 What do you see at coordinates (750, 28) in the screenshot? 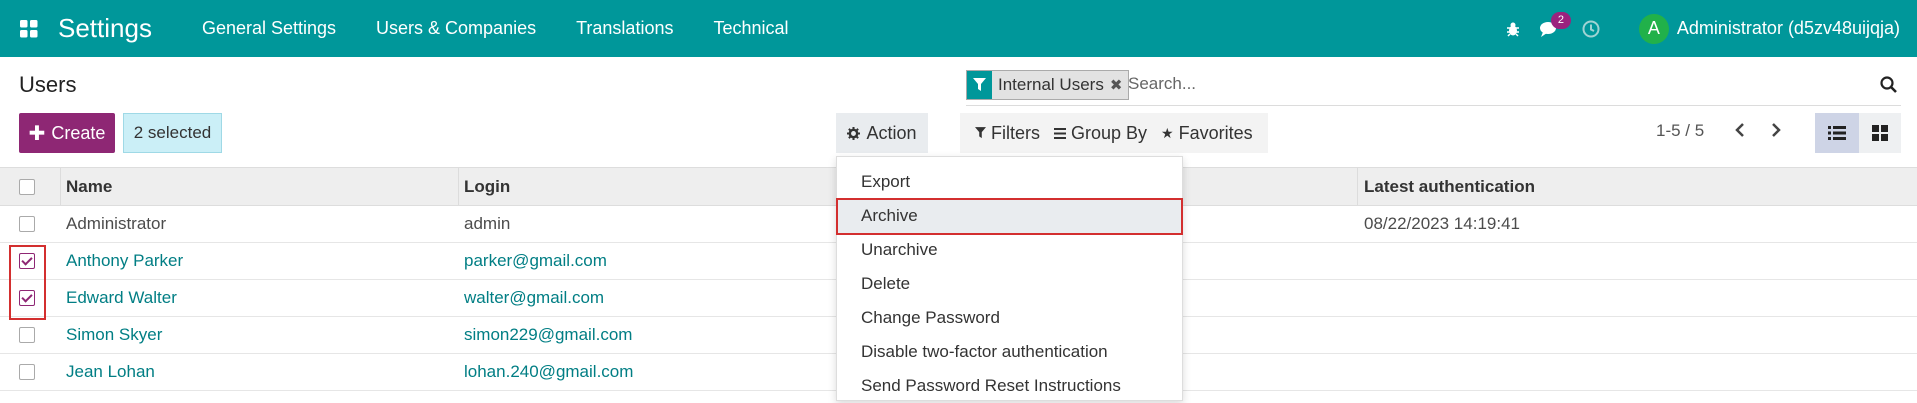
I see `menu-technical: Technical` at bounding box center [750, 28].